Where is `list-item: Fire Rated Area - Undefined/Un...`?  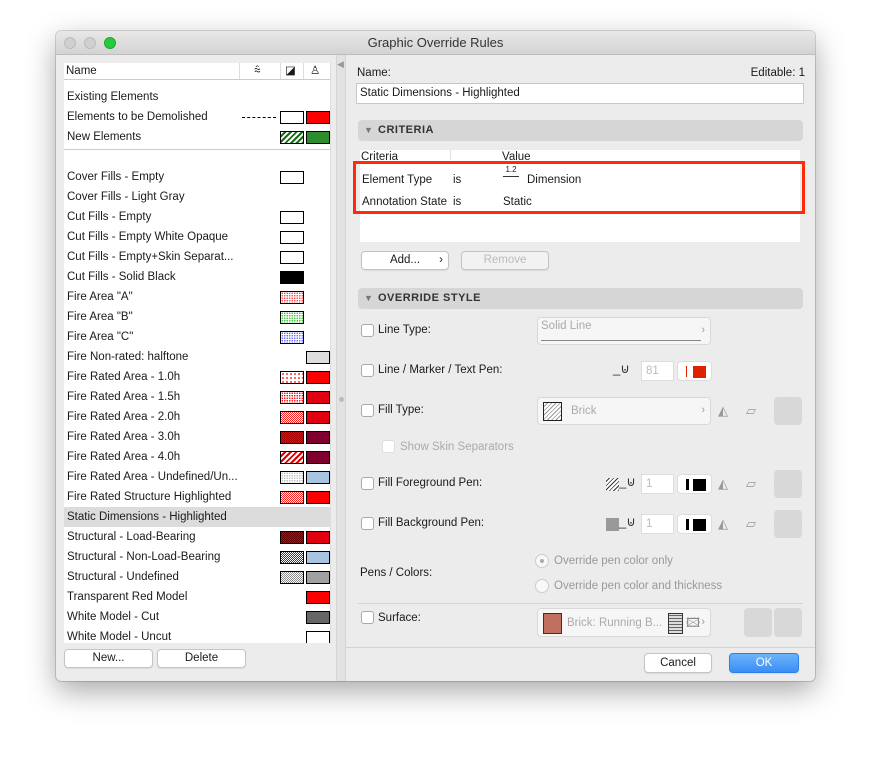
list-item: Fire Rated Area - Undefined/Un... is located at coordinates (197, 477).